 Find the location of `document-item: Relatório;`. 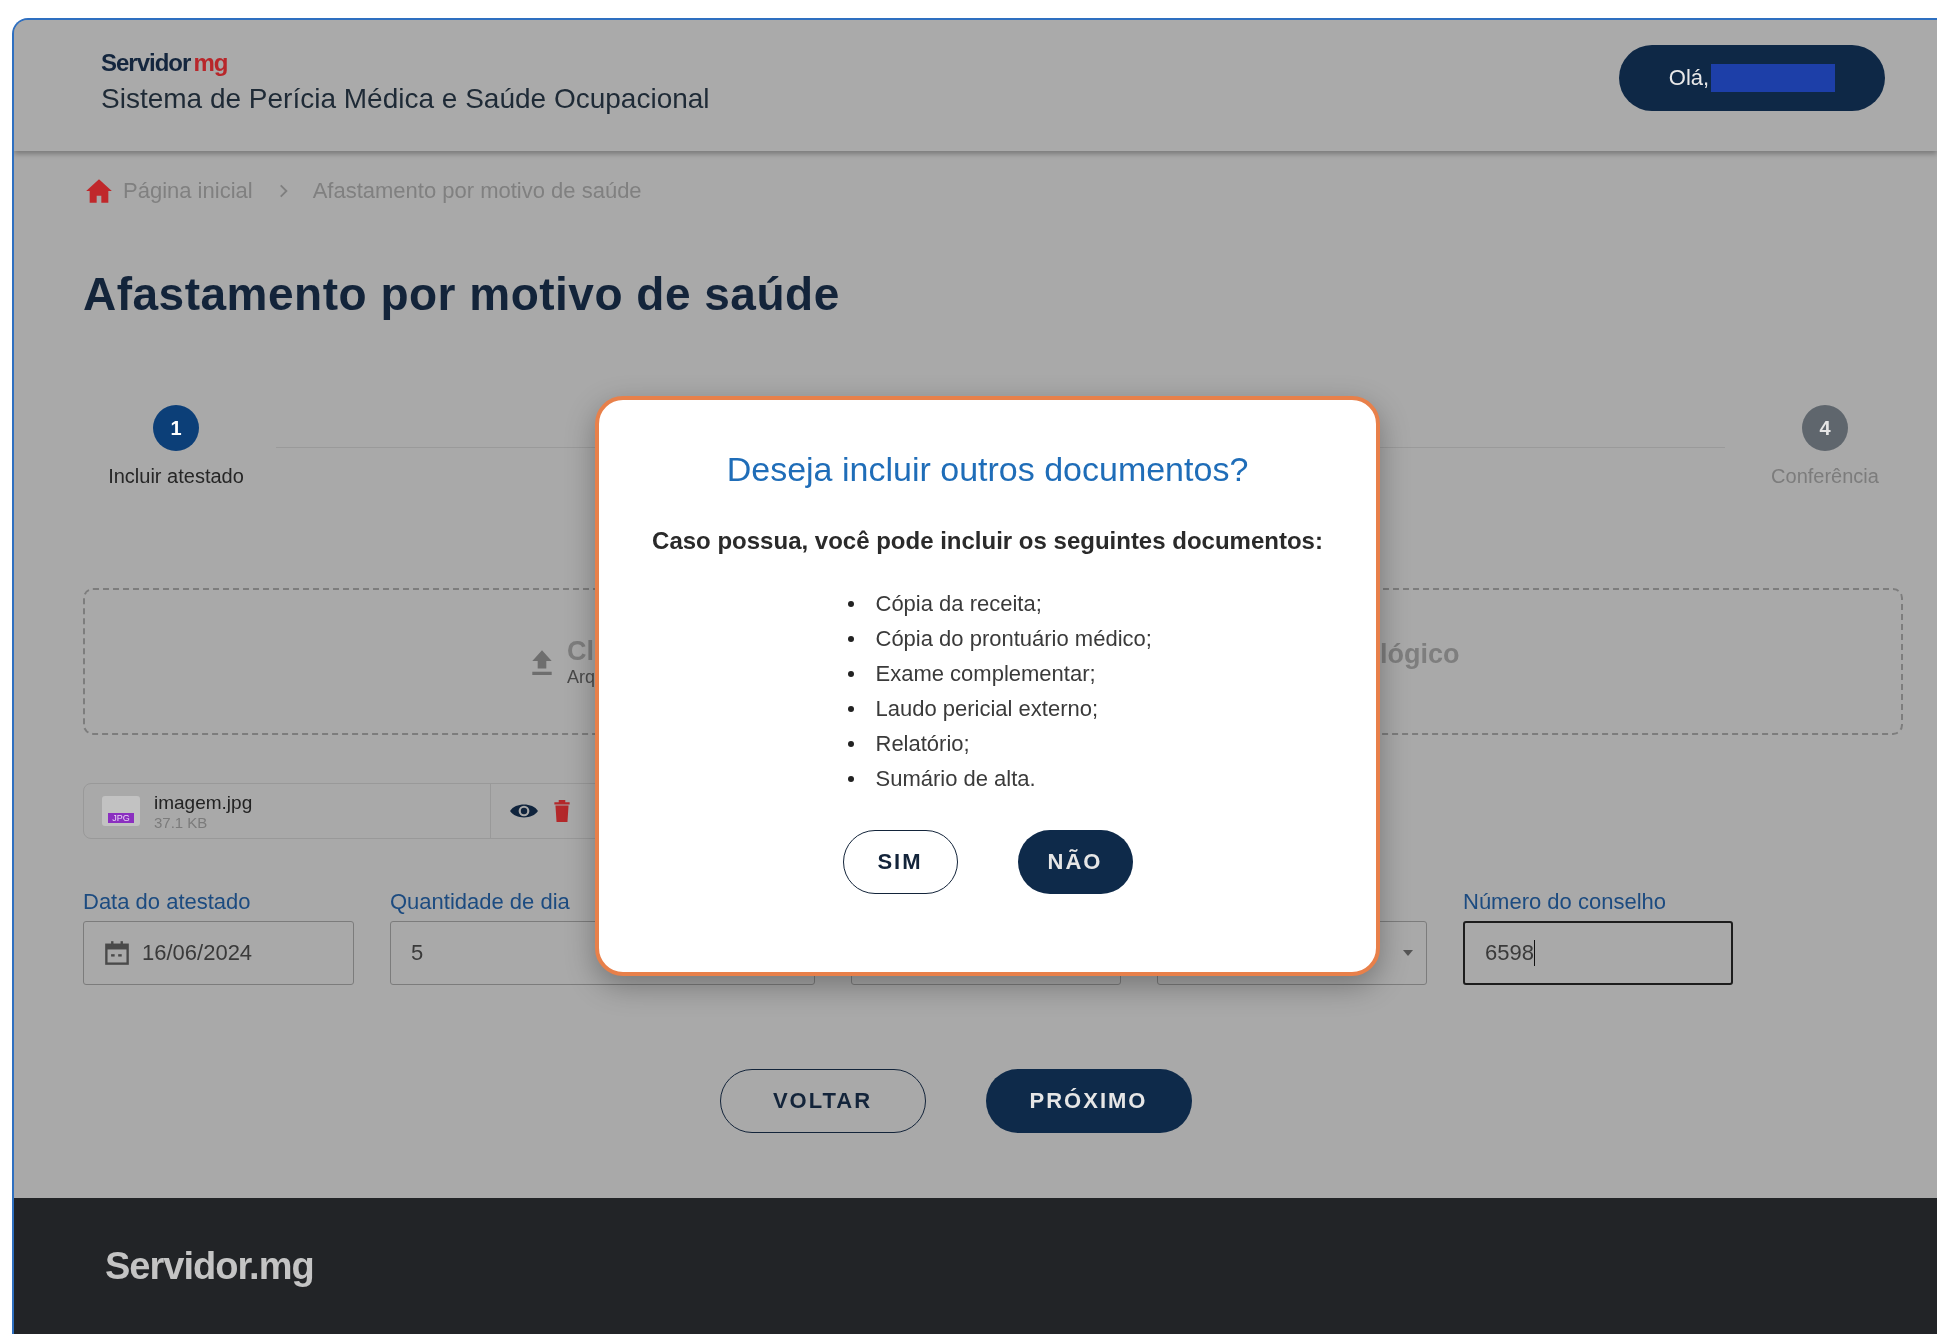

document-item: Relatório; is located at coordinates (922, 744).